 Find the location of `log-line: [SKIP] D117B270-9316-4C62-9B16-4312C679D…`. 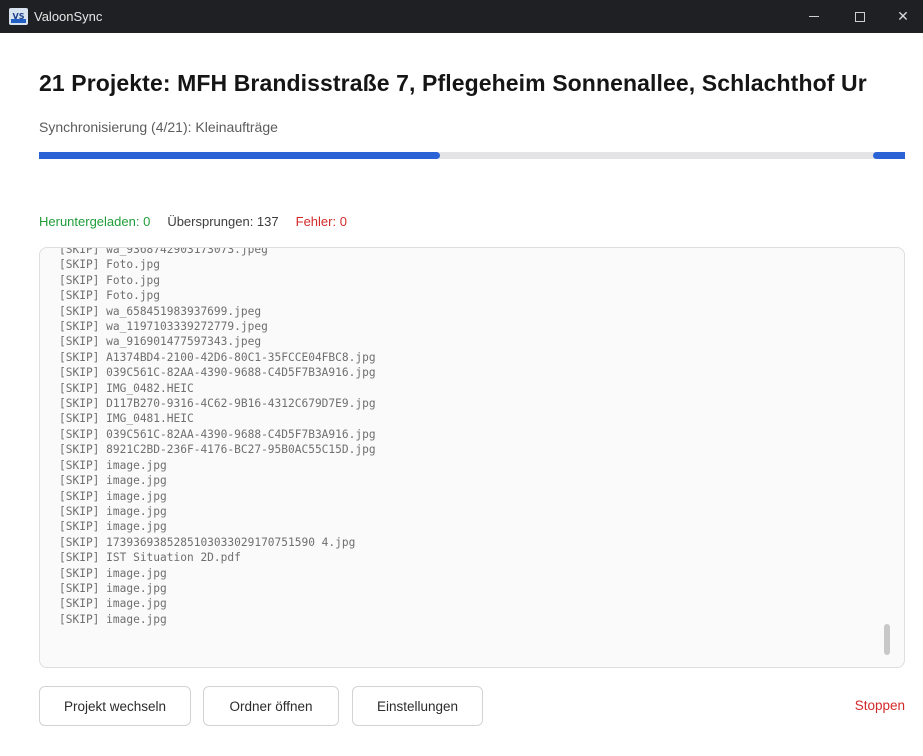

log-line: [SKIP] D117B270-9316-4C62-9B16-4312C679D… is located at coordinates (217, 404).